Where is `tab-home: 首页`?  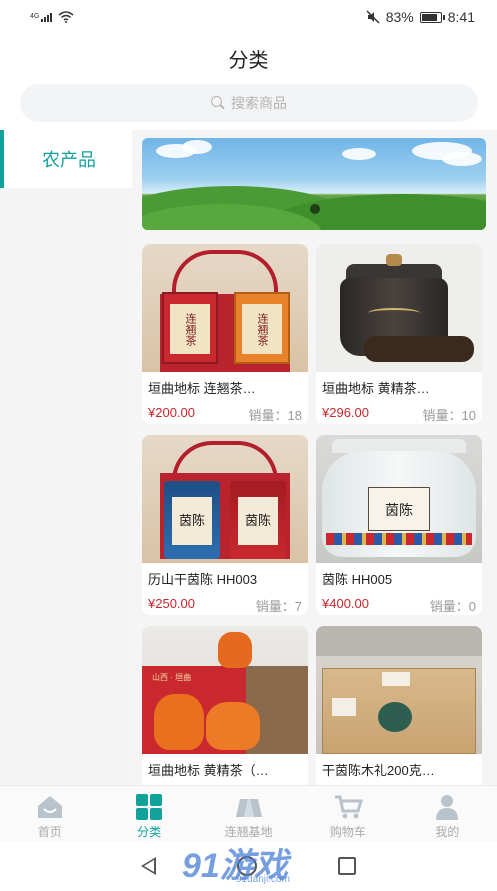
tab-home: 首页 is located at coordinates (49, 813).